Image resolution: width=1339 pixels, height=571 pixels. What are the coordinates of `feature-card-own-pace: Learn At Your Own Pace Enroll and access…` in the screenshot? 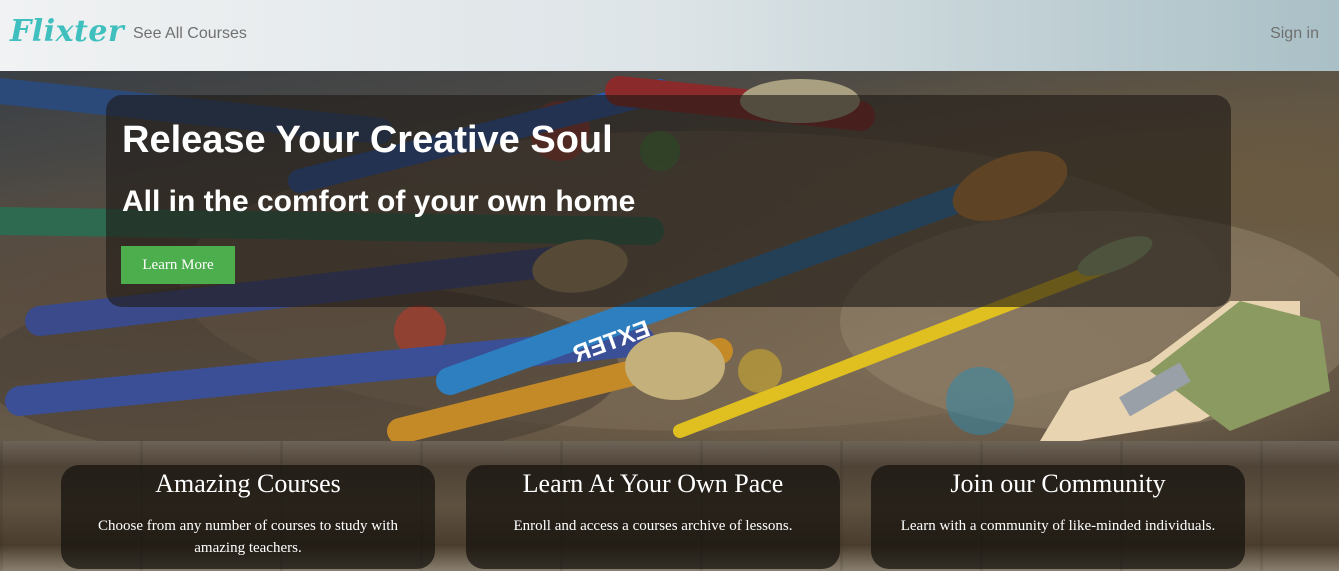 It's located at (653, 517).